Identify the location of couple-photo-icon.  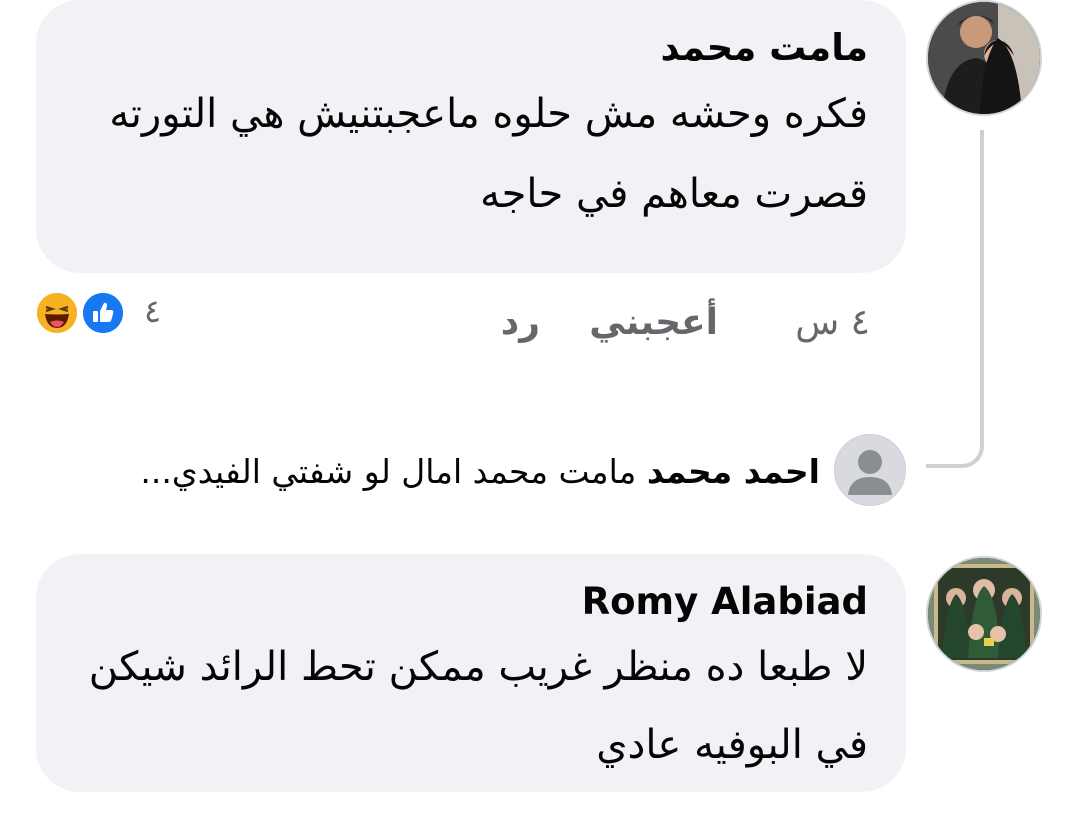
(984, 58).